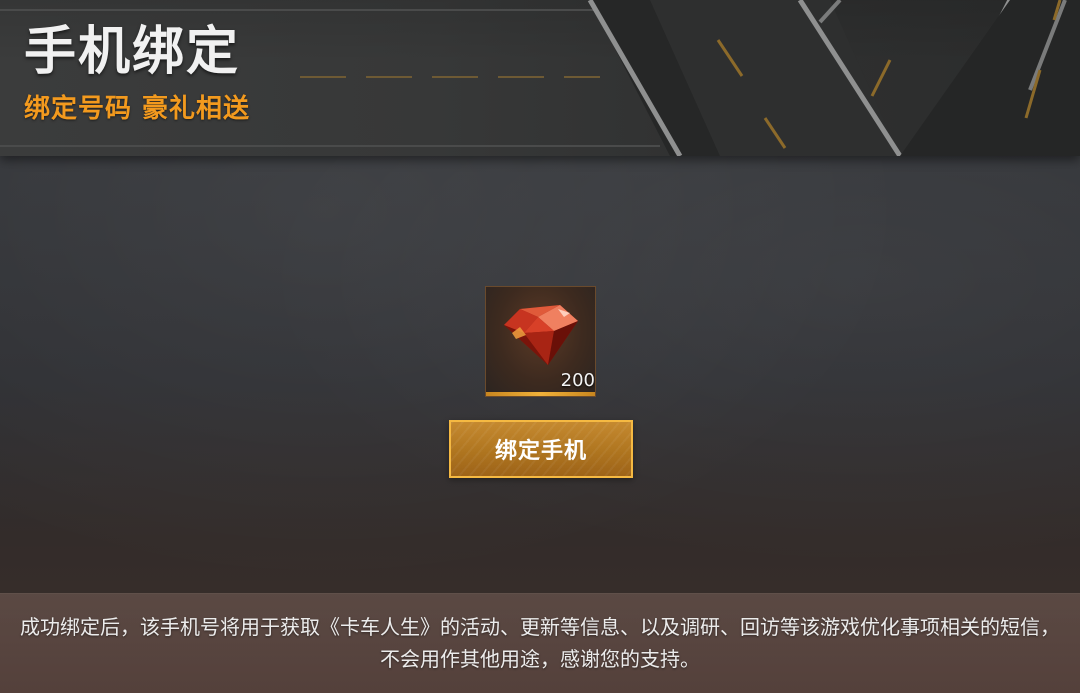  Describe the element at coordinates (541, 335) in the screenshot. I see `red-gem-icon` at that location.